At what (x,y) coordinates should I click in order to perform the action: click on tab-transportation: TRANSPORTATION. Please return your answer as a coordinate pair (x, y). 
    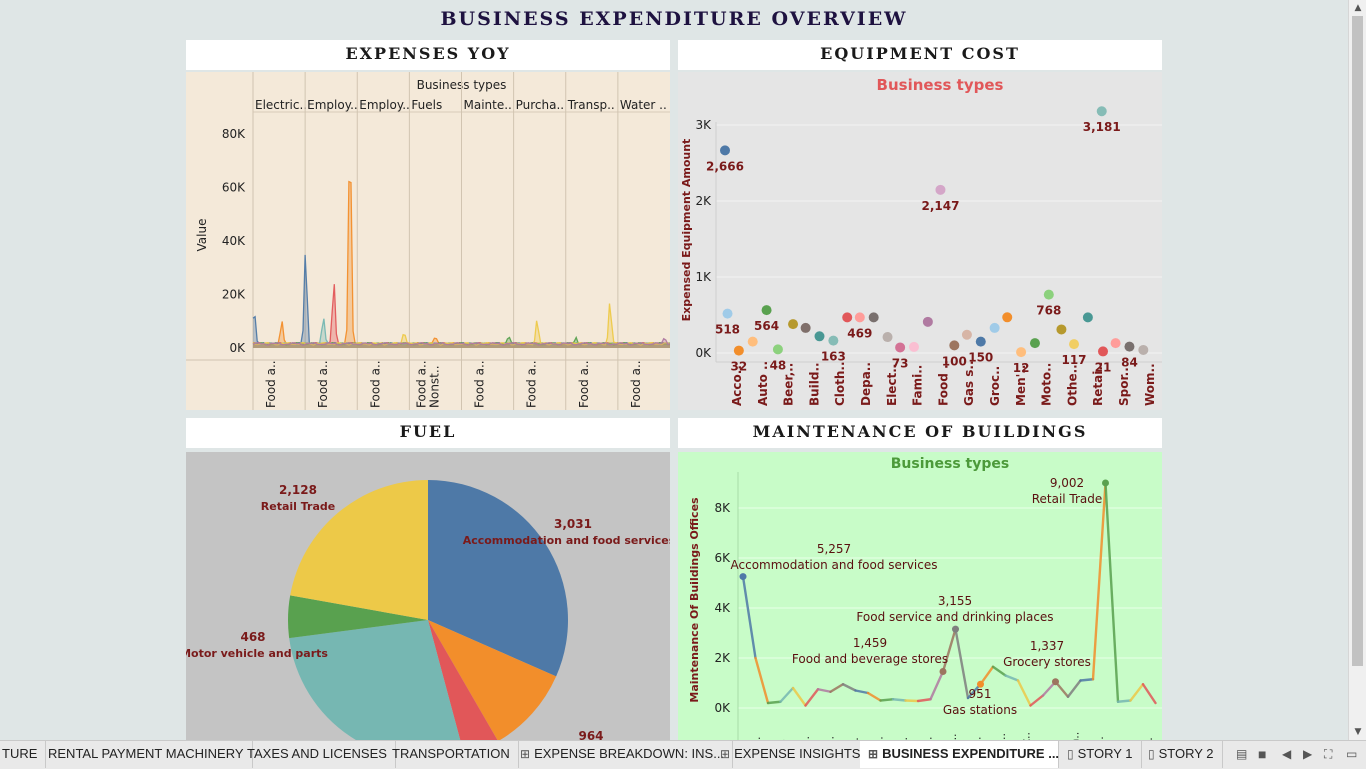
    Looking at the image, I should click on (451, 754).